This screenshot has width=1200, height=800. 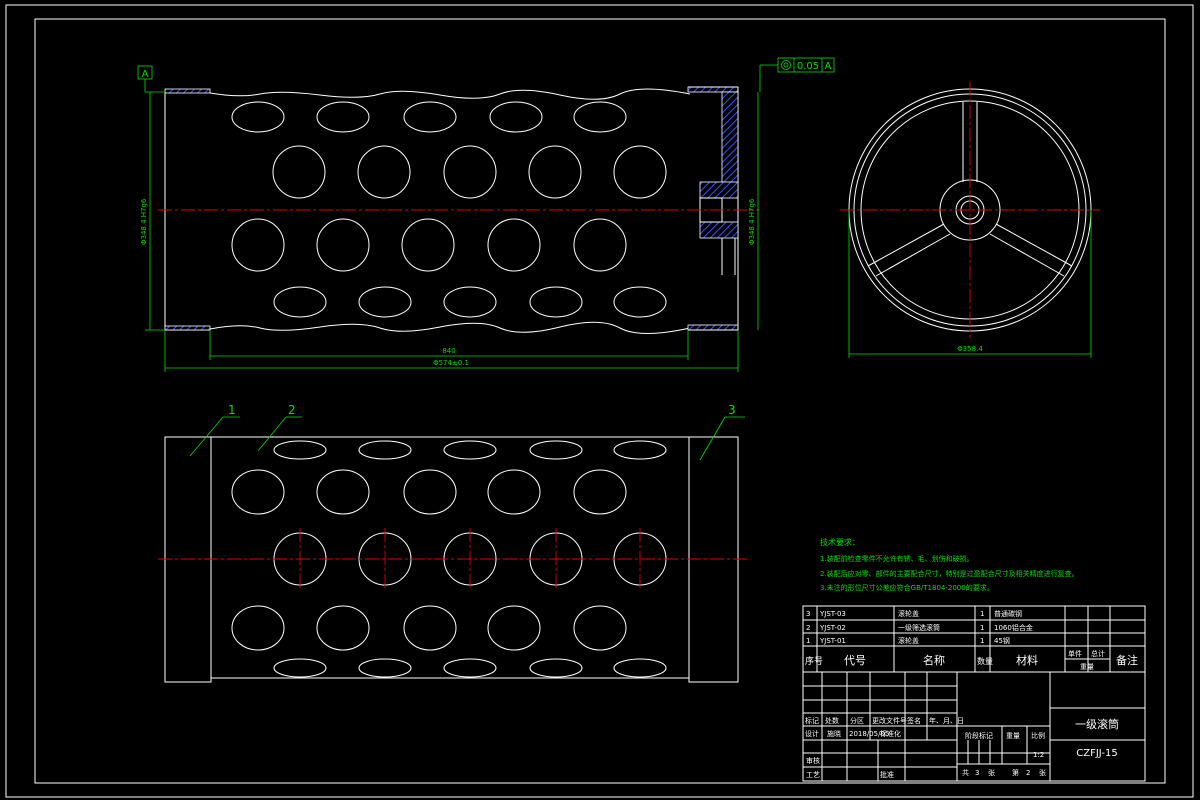 I want to click on tb-mark-4: 签名, so click(x=914, y=720).